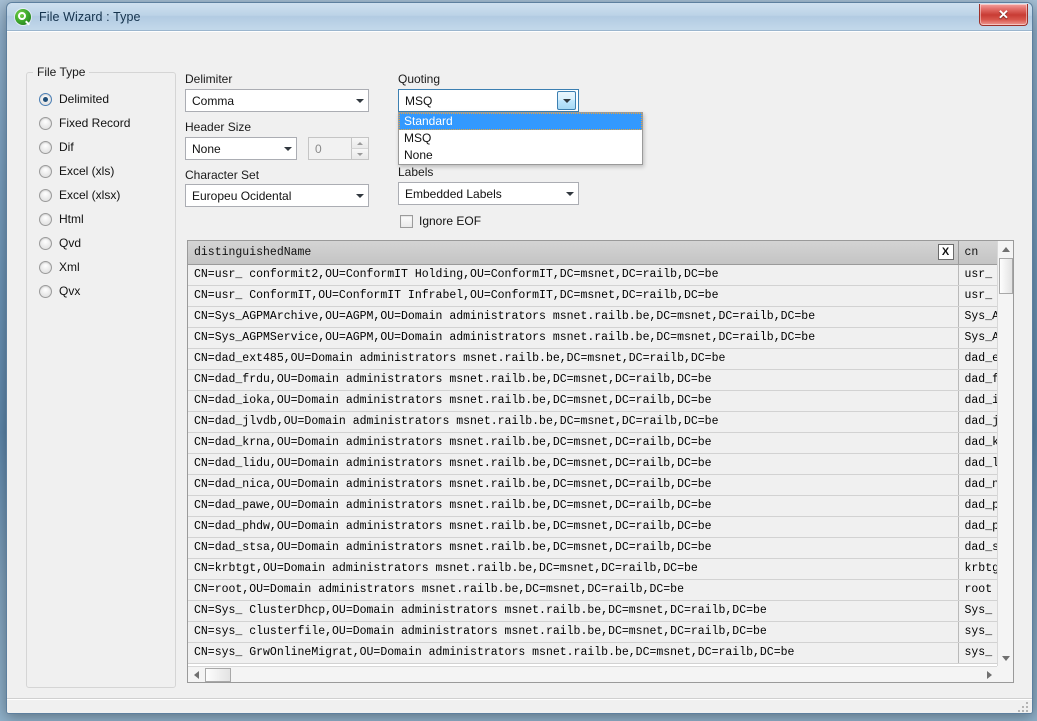 The width and height of the screenshot is (1037, 721). Describe the element at coordinates (573, 253) in the screenshot. I see `column-header-distinguishedname: distinguishedName X` at that location.